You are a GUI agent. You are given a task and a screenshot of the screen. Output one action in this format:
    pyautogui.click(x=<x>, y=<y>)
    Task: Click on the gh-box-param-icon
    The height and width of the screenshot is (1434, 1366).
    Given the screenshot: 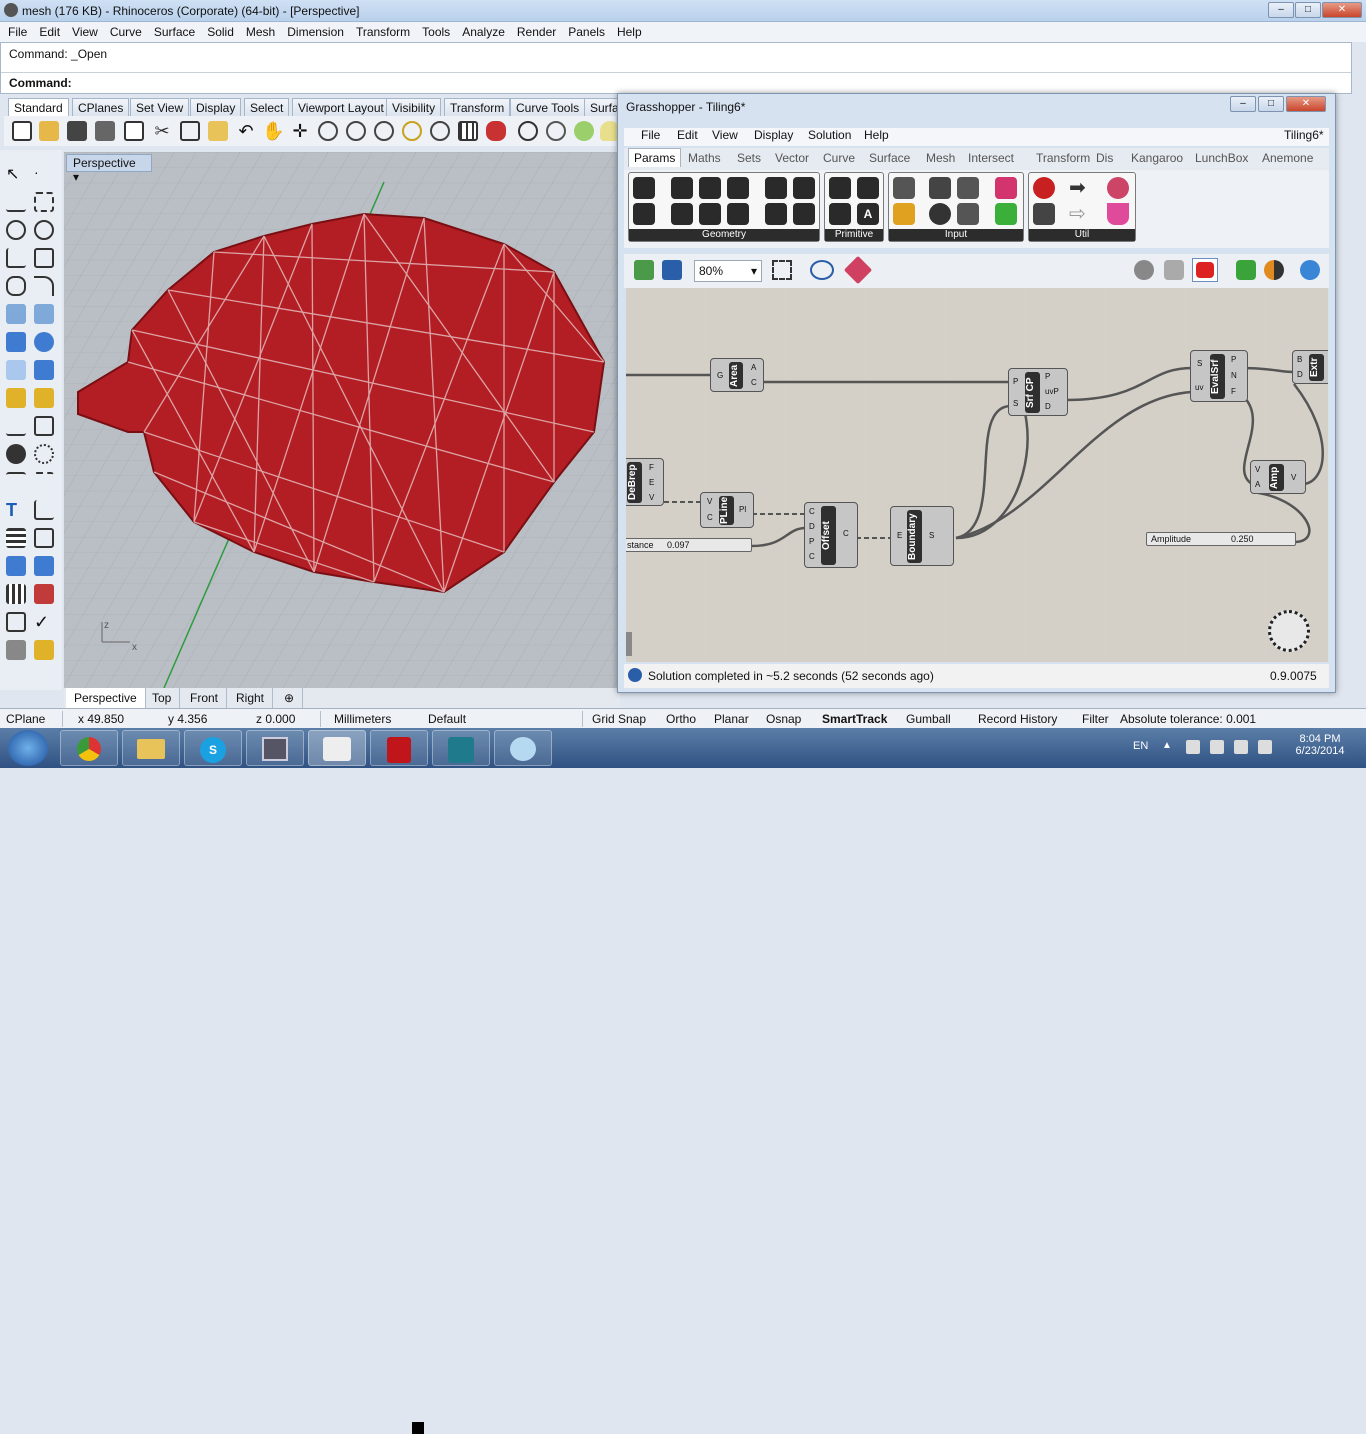 What is the action you would take?
    pyautogui.click(x=804, y=214)
    